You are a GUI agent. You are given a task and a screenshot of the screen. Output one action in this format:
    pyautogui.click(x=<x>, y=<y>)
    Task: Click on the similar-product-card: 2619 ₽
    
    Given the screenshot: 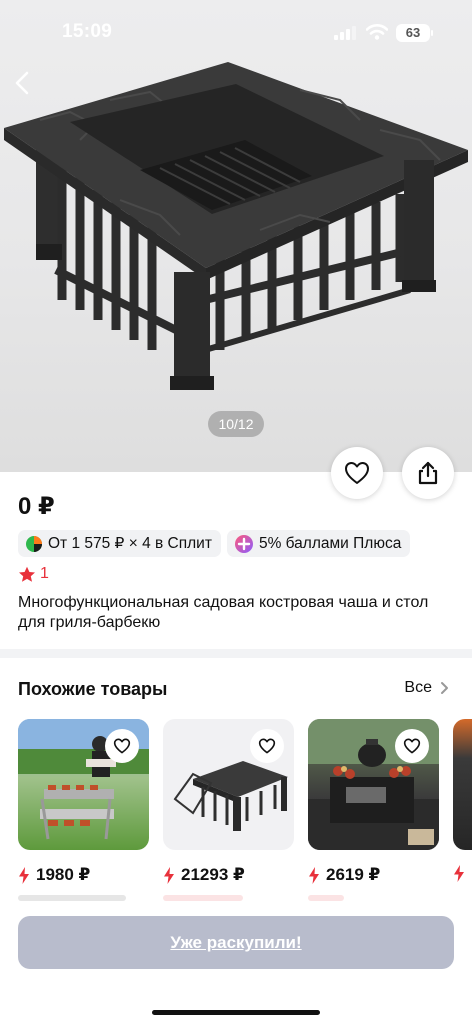 What is the action you would take?
    pyautogui.click(x=373, y=810)
    